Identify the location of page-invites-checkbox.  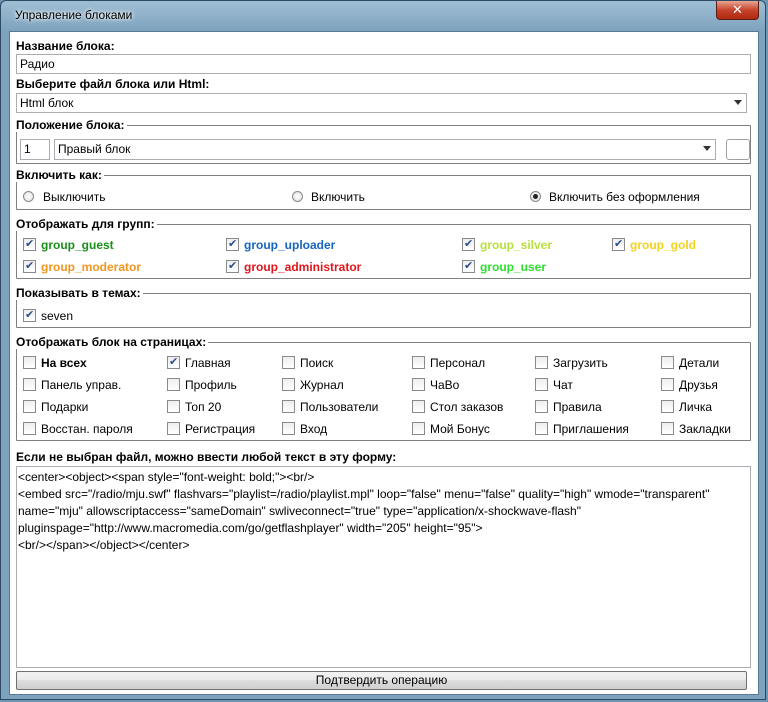
(541, 428).